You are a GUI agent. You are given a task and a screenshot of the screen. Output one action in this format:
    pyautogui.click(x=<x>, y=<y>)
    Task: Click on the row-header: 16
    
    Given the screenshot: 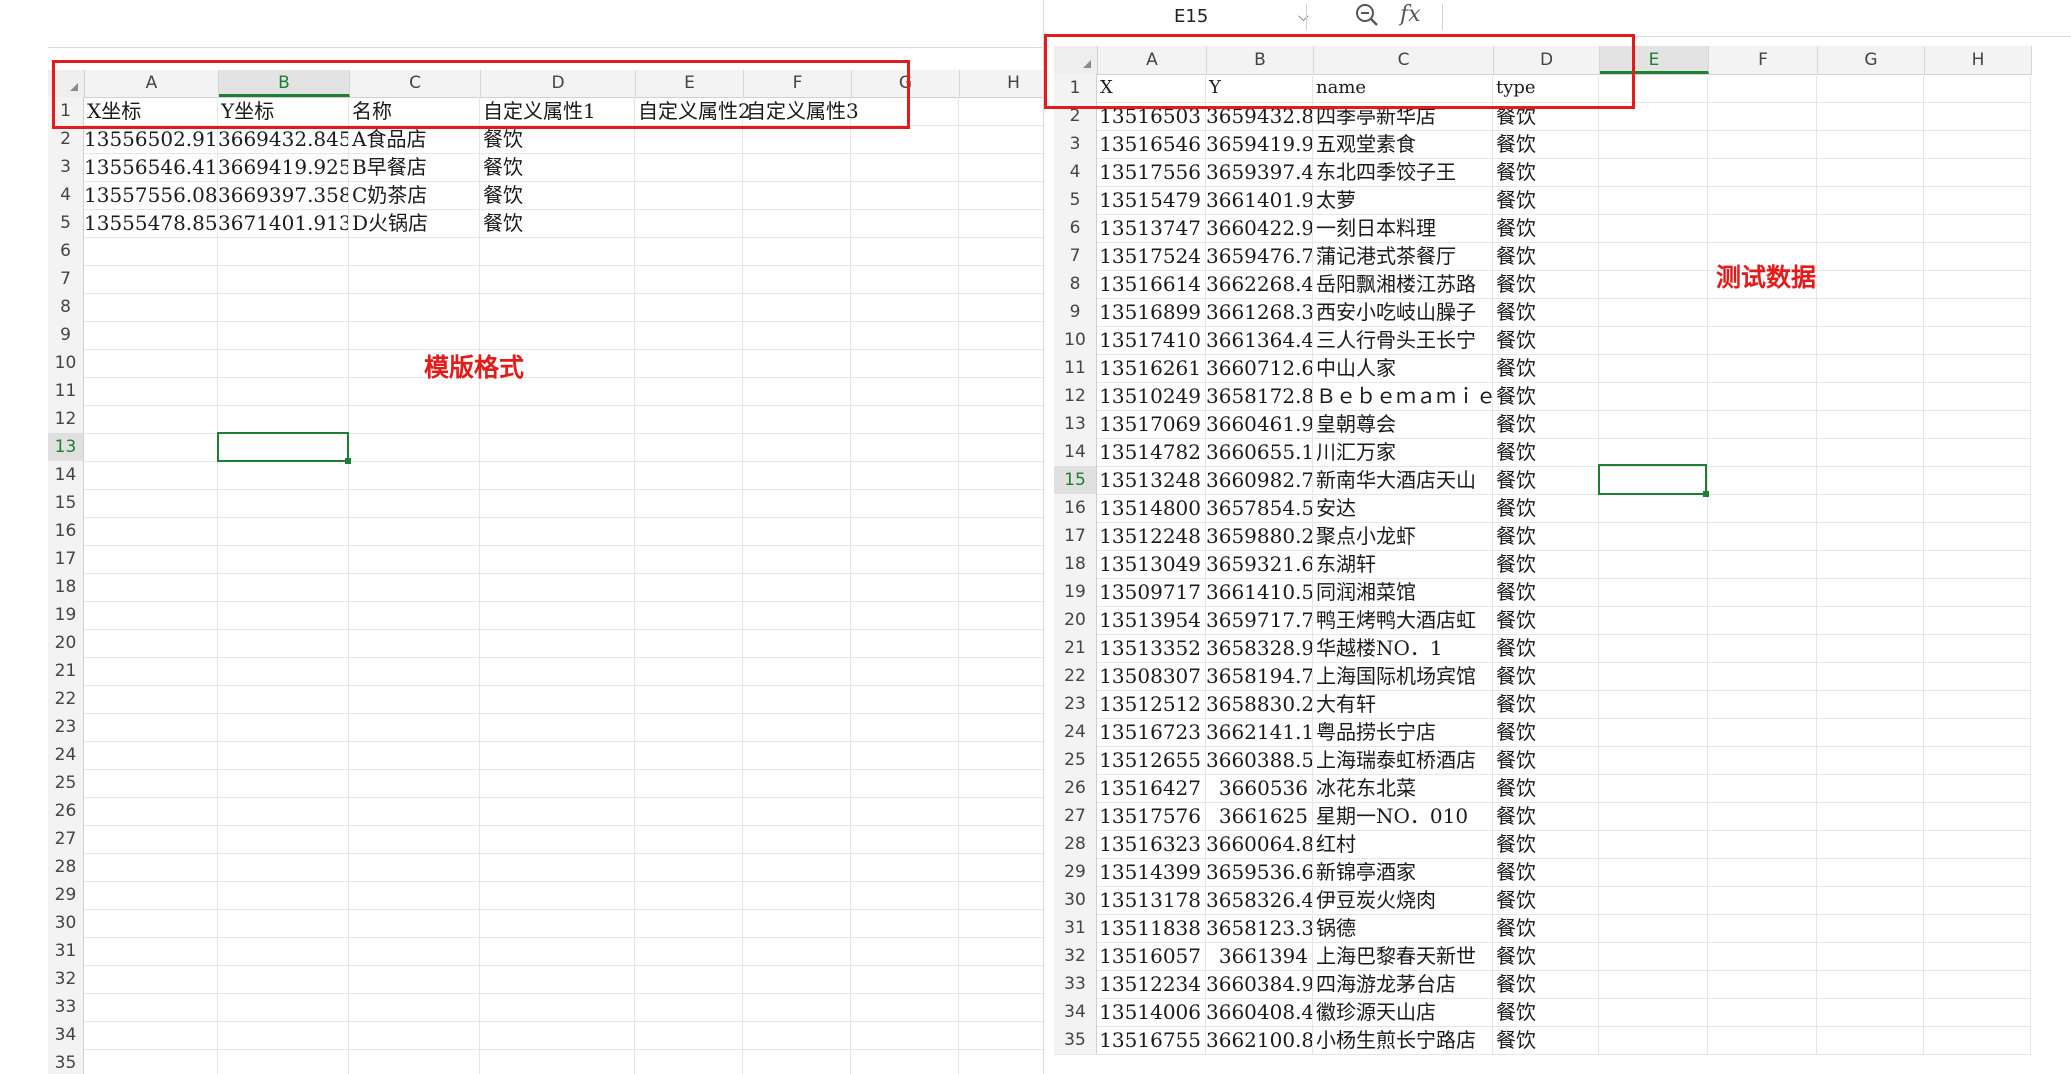 What is the action you would take?
    pyautogui.click(x=66, y=531)
    